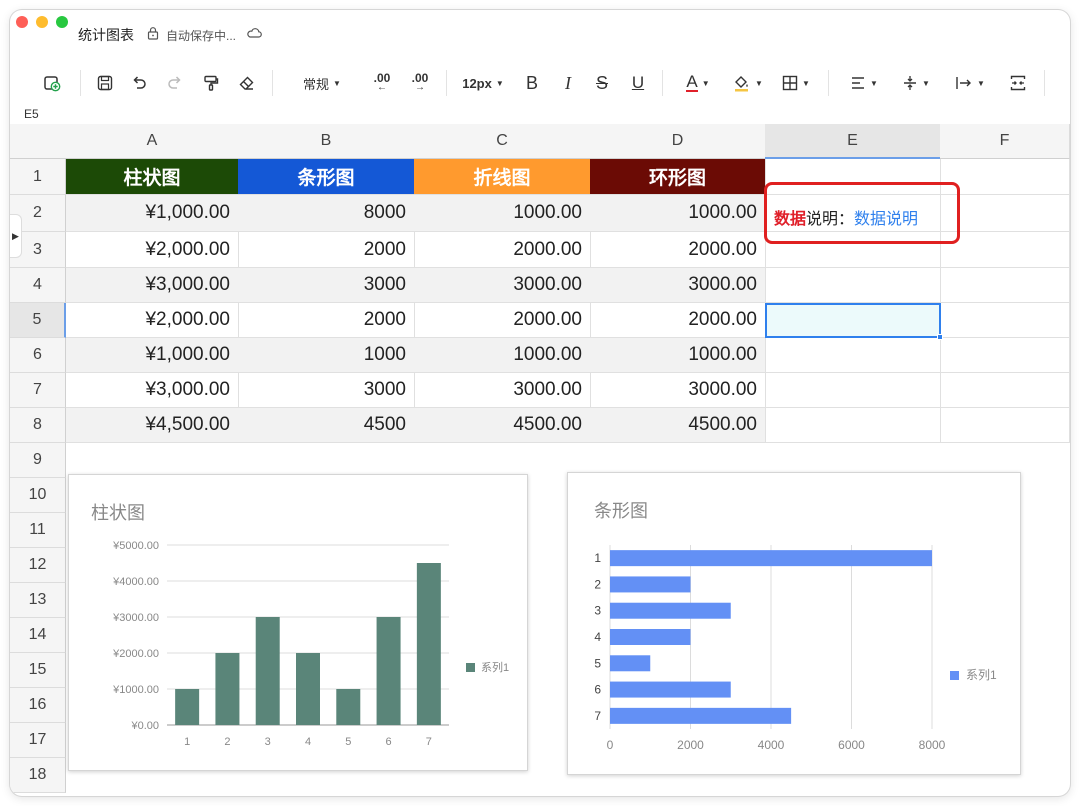 The image size is (1080, 806). Describe the element at coordinates (502, 390) in the screenshot. I see `cell-c7: 3000.00` at that location.